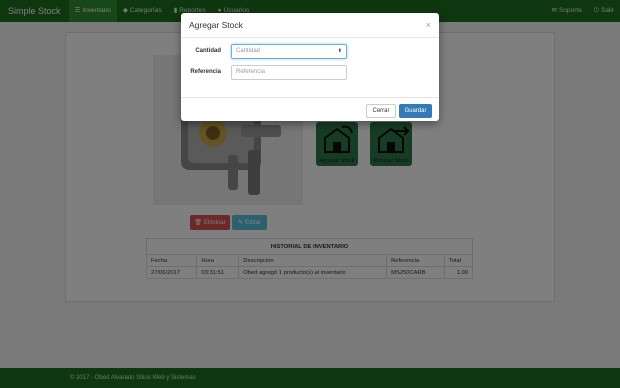  What do you see at coordinates (289, 72) in the screenshot?
I see `referencia-input: Referencia` at bounding box center [289, 72].